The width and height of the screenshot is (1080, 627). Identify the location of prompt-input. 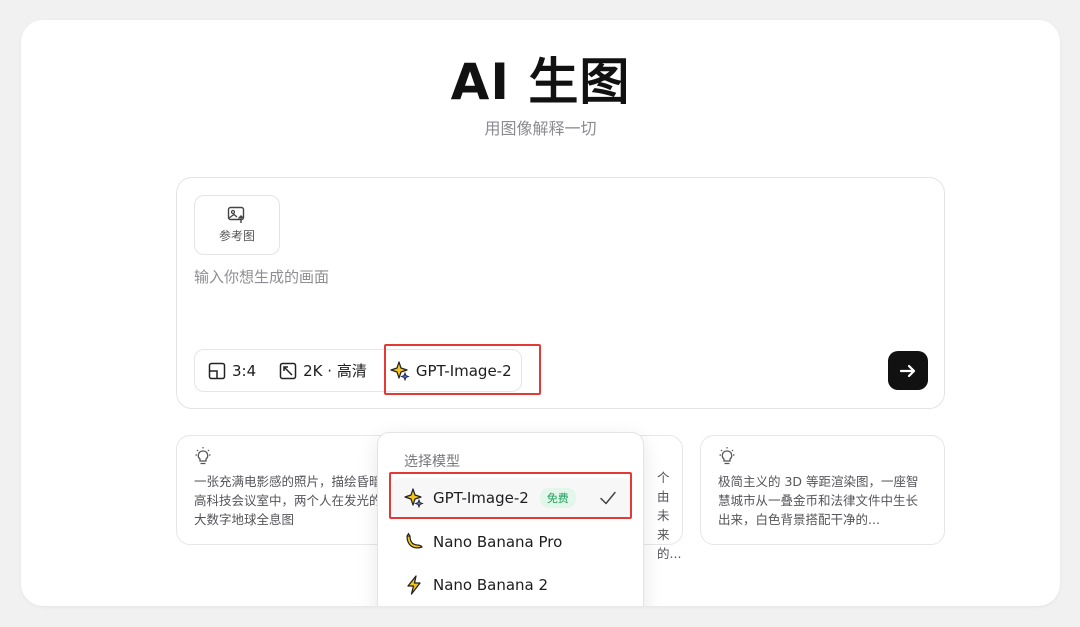
(559, 301).